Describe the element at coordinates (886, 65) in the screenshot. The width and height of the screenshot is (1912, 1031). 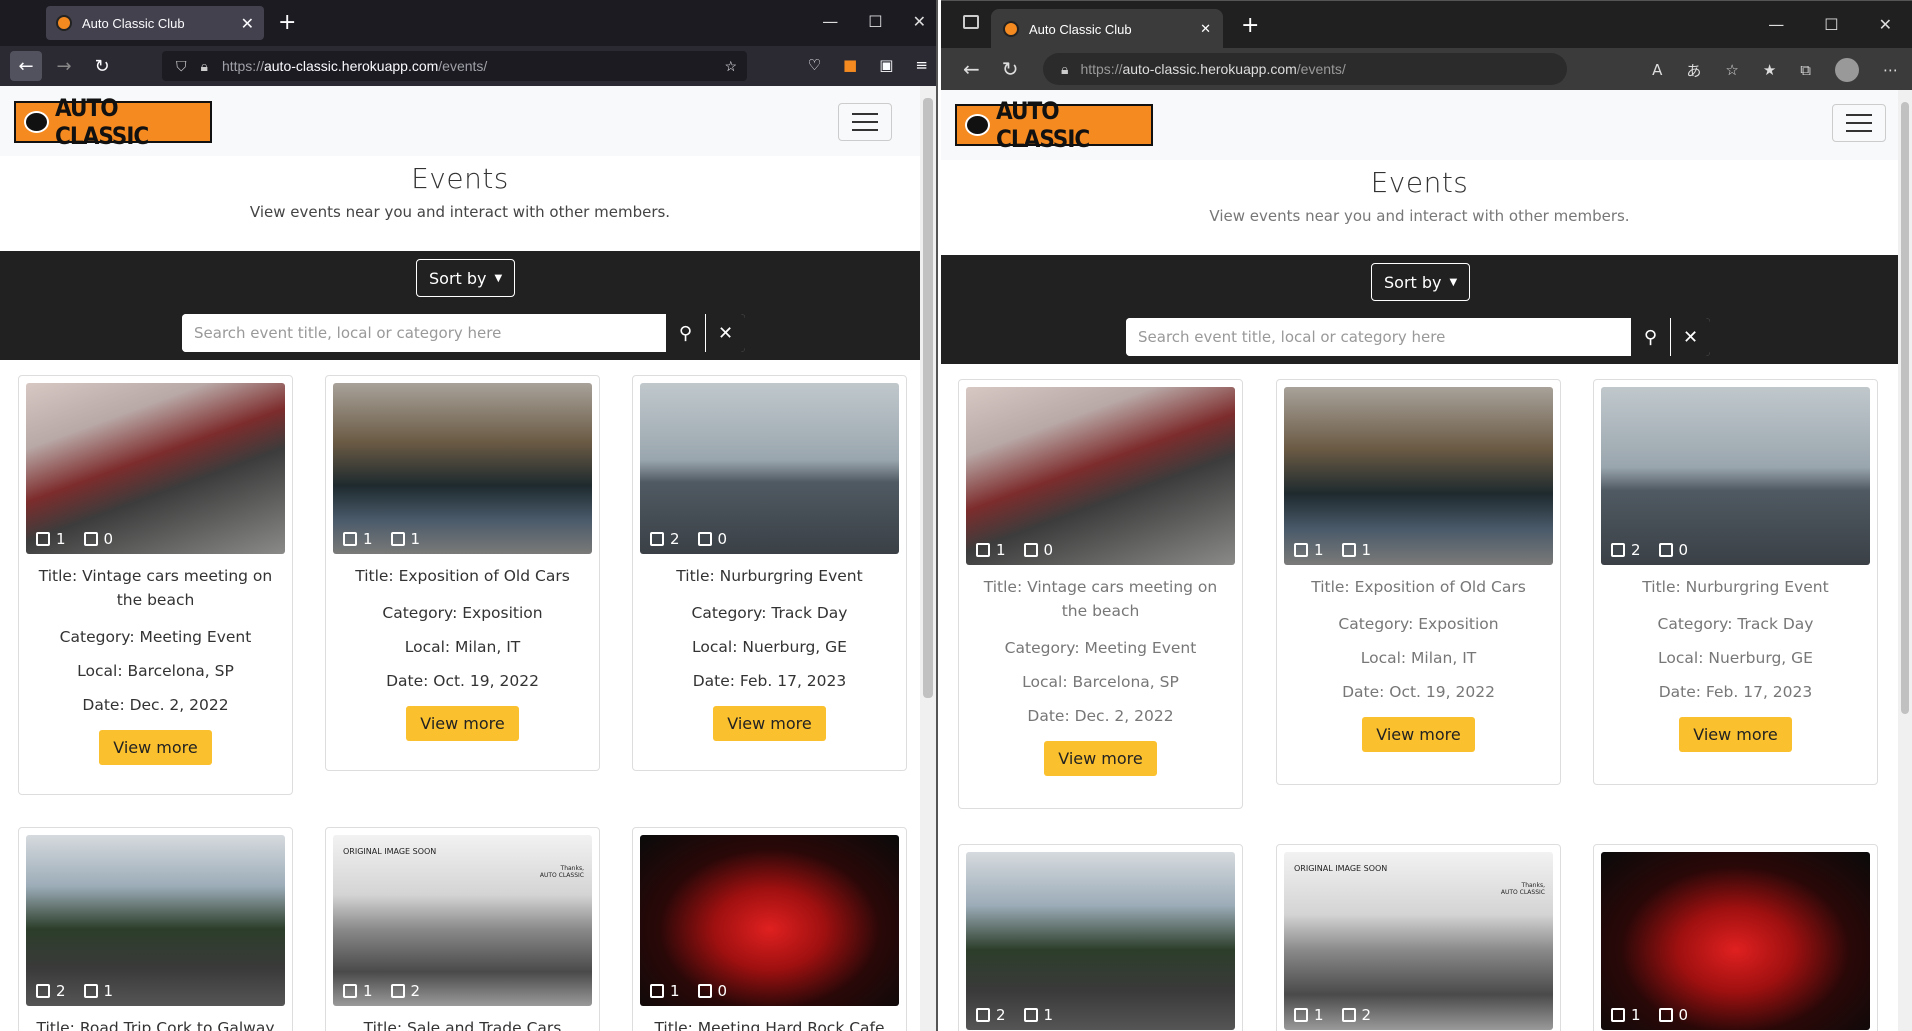
I see `devtools-icon: ▣` at that location.